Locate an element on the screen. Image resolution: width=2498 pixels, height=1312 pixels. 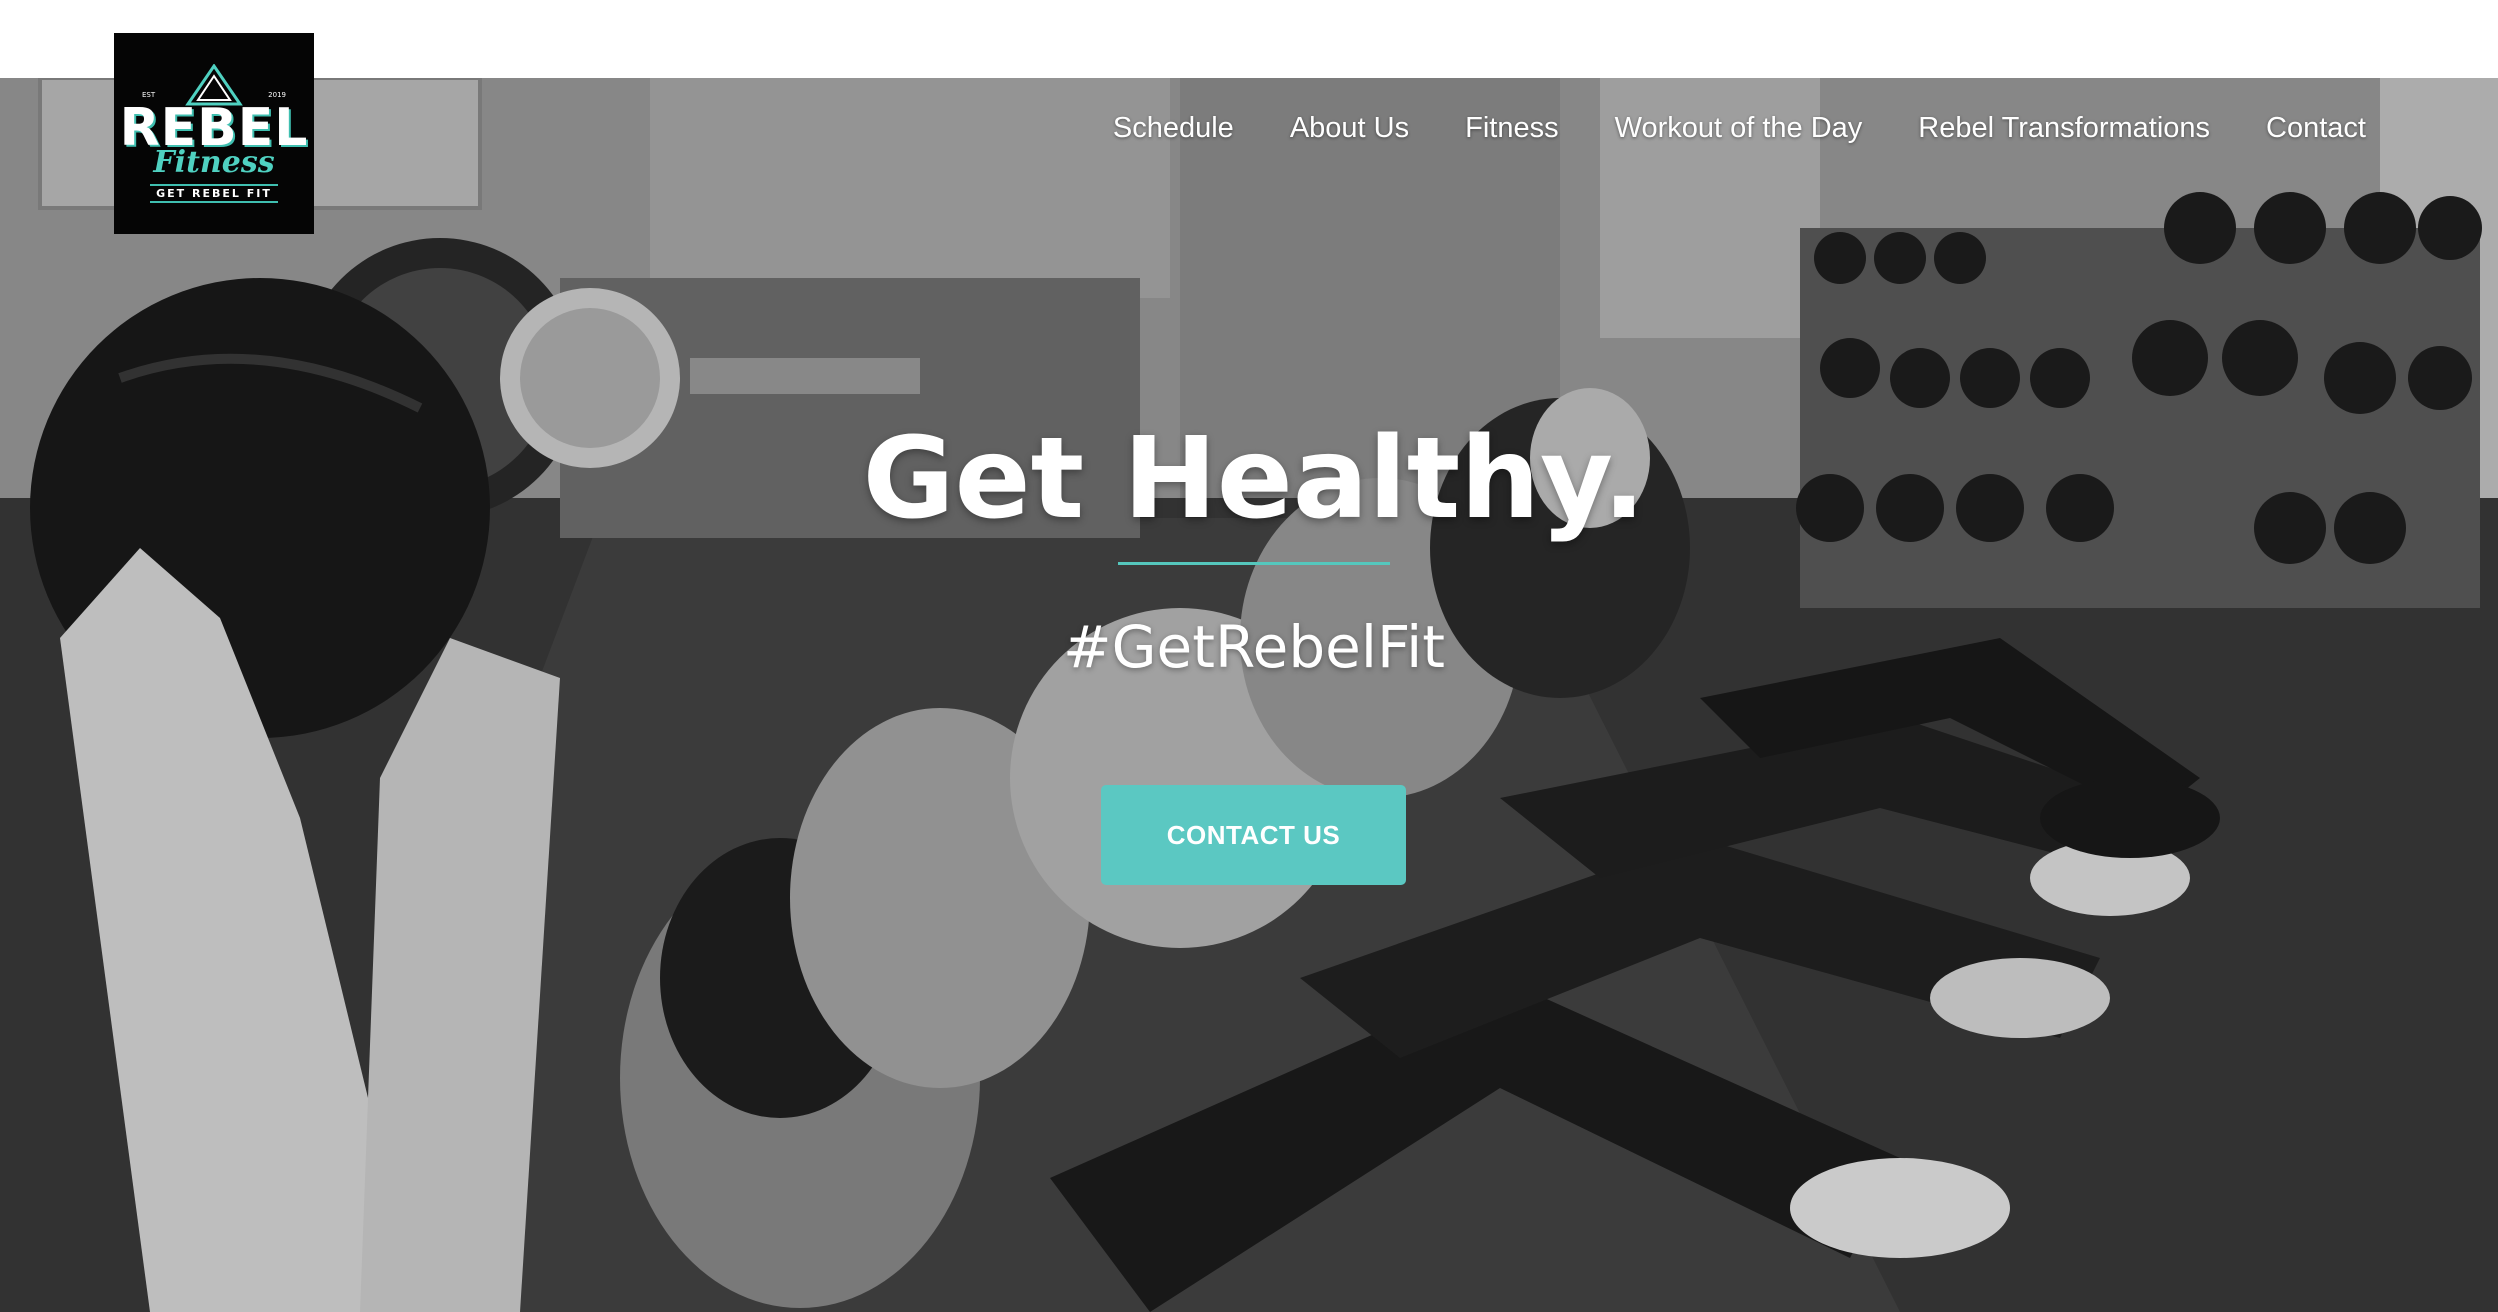
nav-item-rebel-transformations: Rebel Transformations is located at coordinates (2064, 128).